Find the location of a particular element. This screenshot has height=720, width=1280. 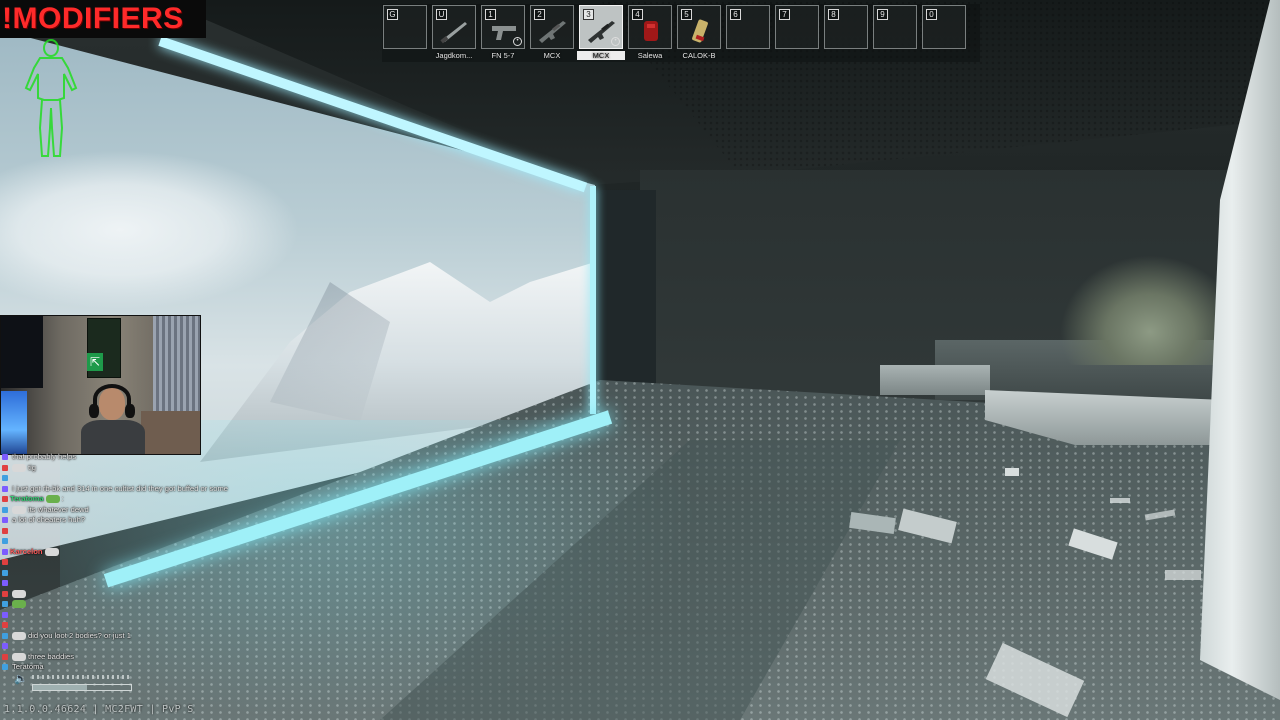

quick-slot-1: 1 • FN 5-7 is located at coordinates (503, 33).